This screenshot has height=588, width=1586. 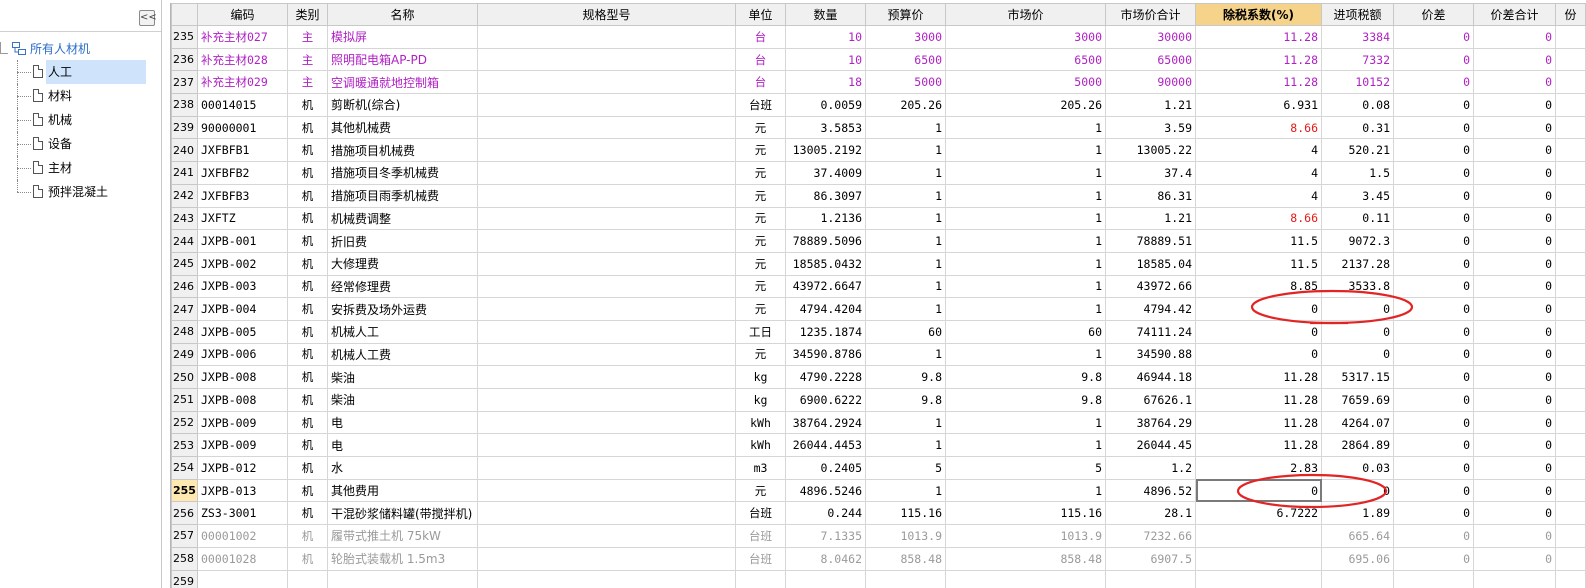 I want to click on cell-tax: 3.45, so click(x=1357, y=195).